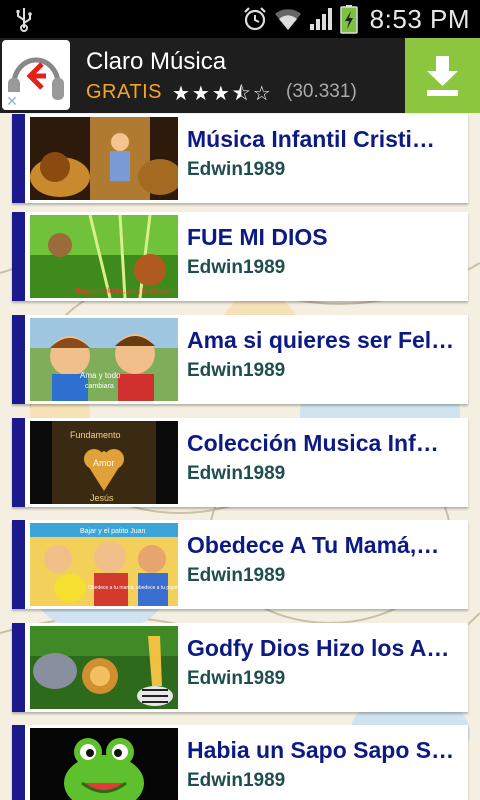 Image resolution: width=480 pixels, height=800 pixels. What do you see at coordinates (95, 435) in the screenshot?
I see `thumb-caption: Fundamento` at bounding box center [95, 435].